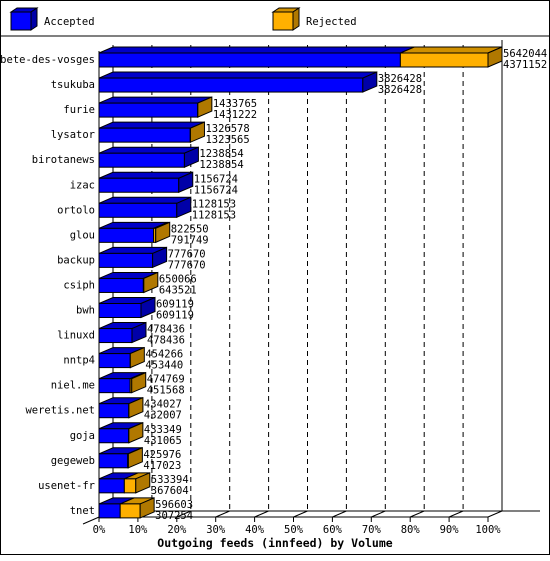 The image size is (550, 561). Describe the element at coordinates (24, 19) in the screenshot. I see `legend-accepted-swatch` at that location.